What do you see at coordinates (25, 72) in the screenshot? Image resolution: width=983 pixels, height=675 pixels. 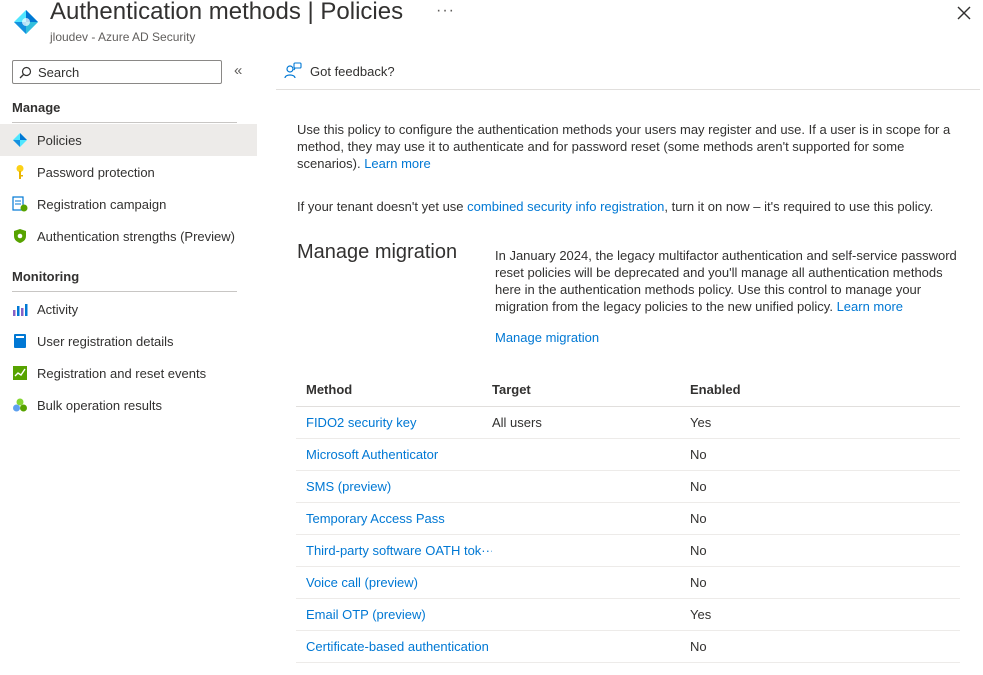 I see `search-icon` at bounding box center [25, 72].